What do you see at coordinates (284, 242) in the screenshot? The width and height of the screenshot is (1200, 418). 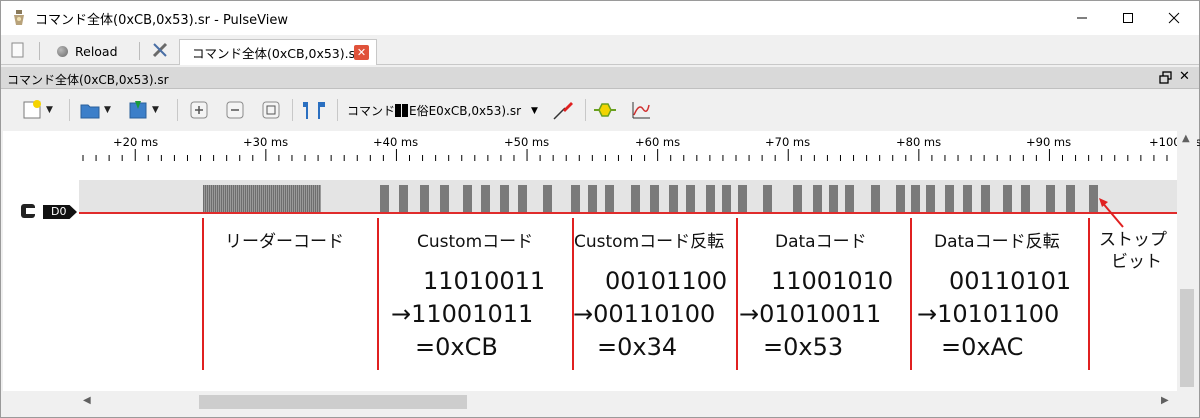 I see `segment-heading: リーダーコード` at bounding box center [284, 242].